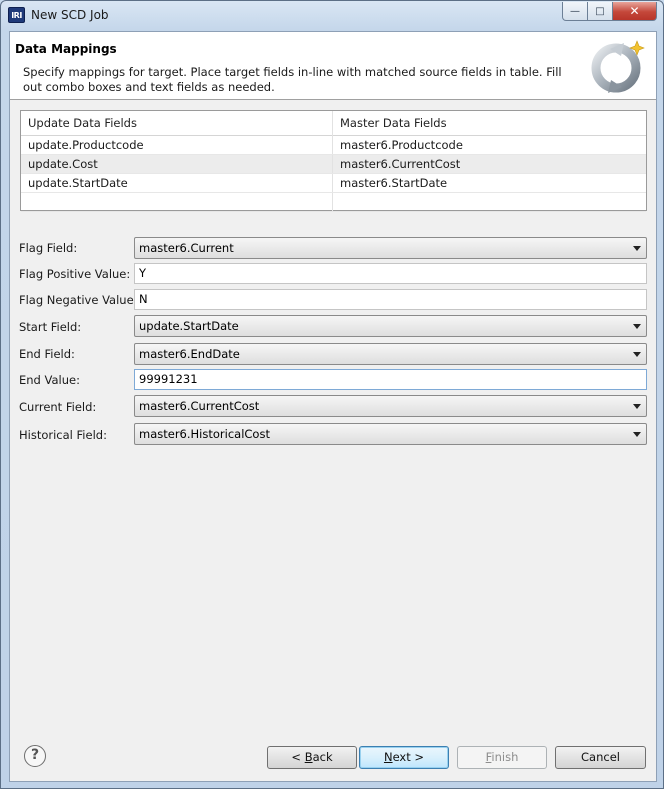 The width and height of the screenshot is (664, 789). I want to click on back-prefix: <, so click(298, 757).